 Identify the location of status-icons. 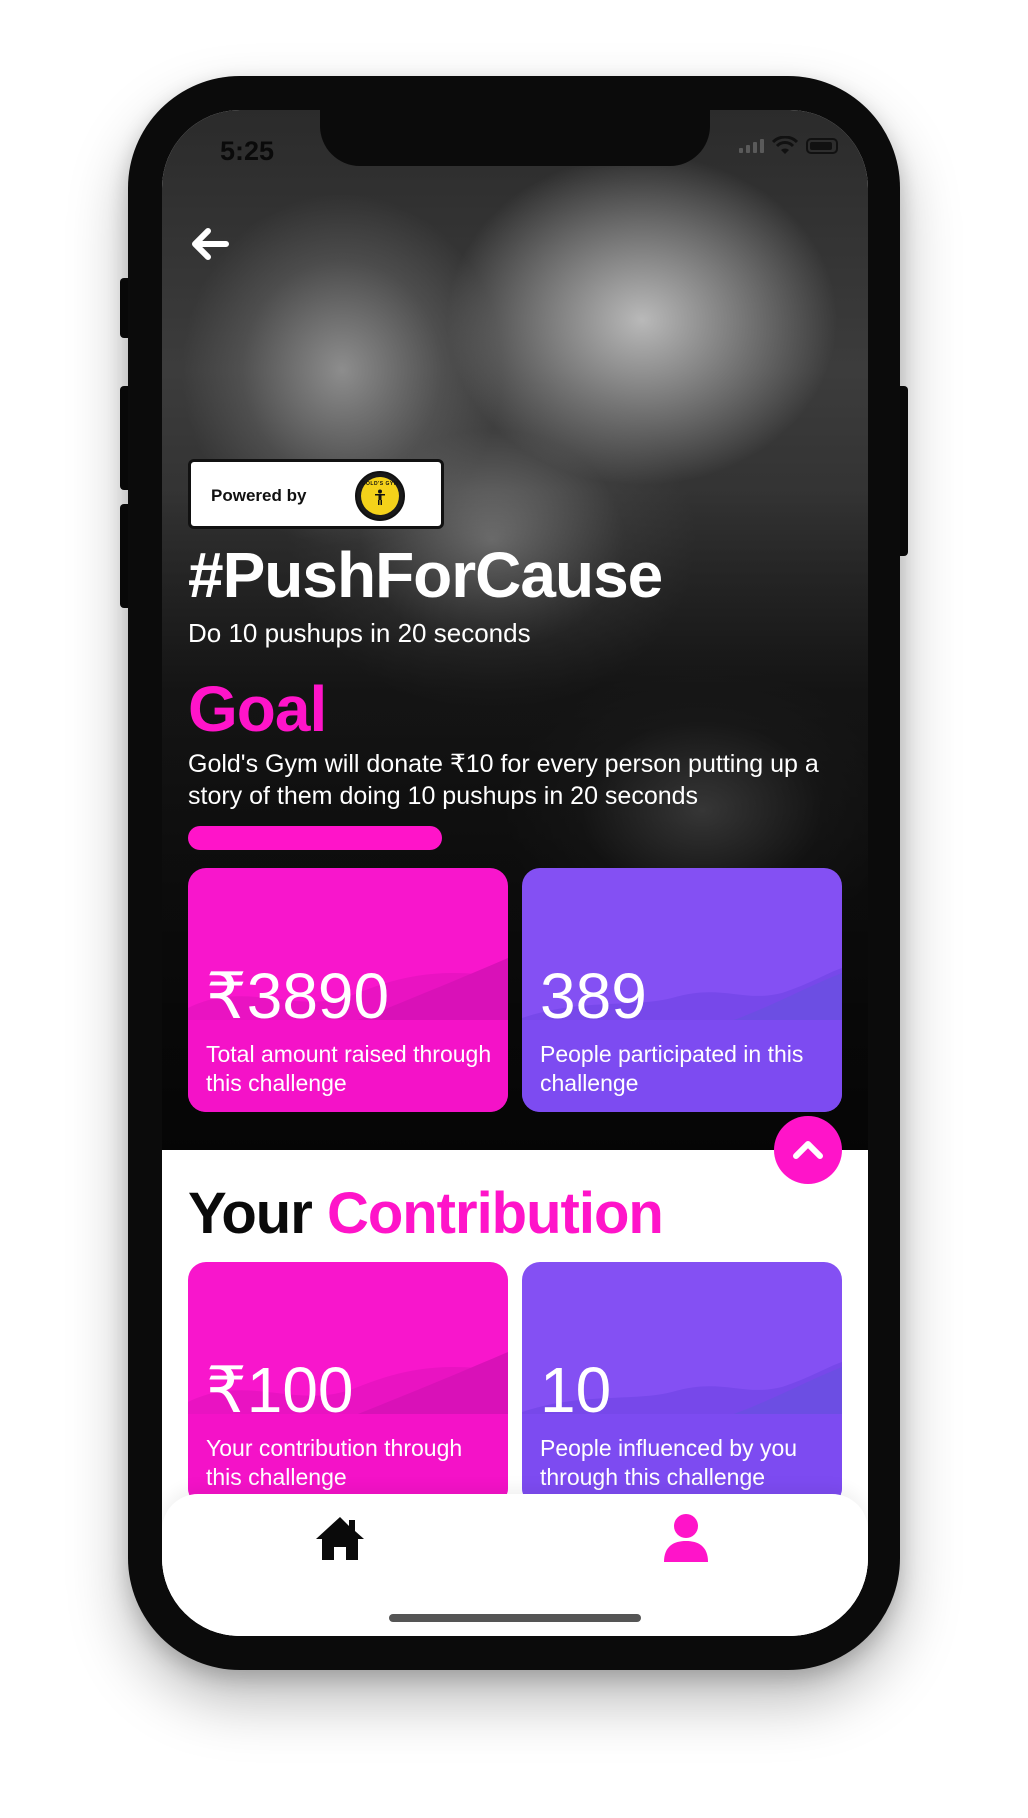
(788, 146).